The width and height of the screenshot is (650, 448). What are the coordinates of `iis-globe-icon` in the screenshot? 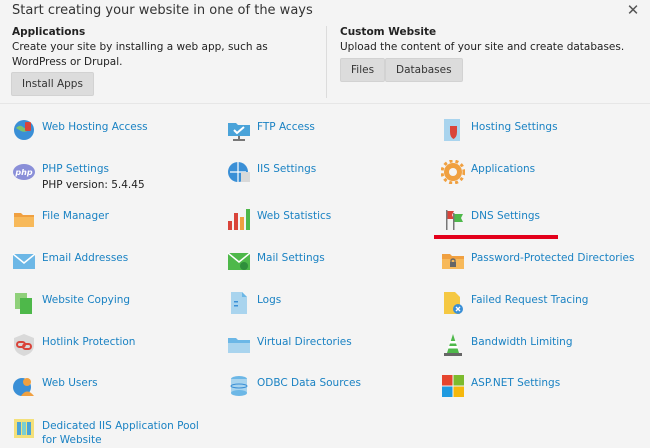 It's located at (239, 172).